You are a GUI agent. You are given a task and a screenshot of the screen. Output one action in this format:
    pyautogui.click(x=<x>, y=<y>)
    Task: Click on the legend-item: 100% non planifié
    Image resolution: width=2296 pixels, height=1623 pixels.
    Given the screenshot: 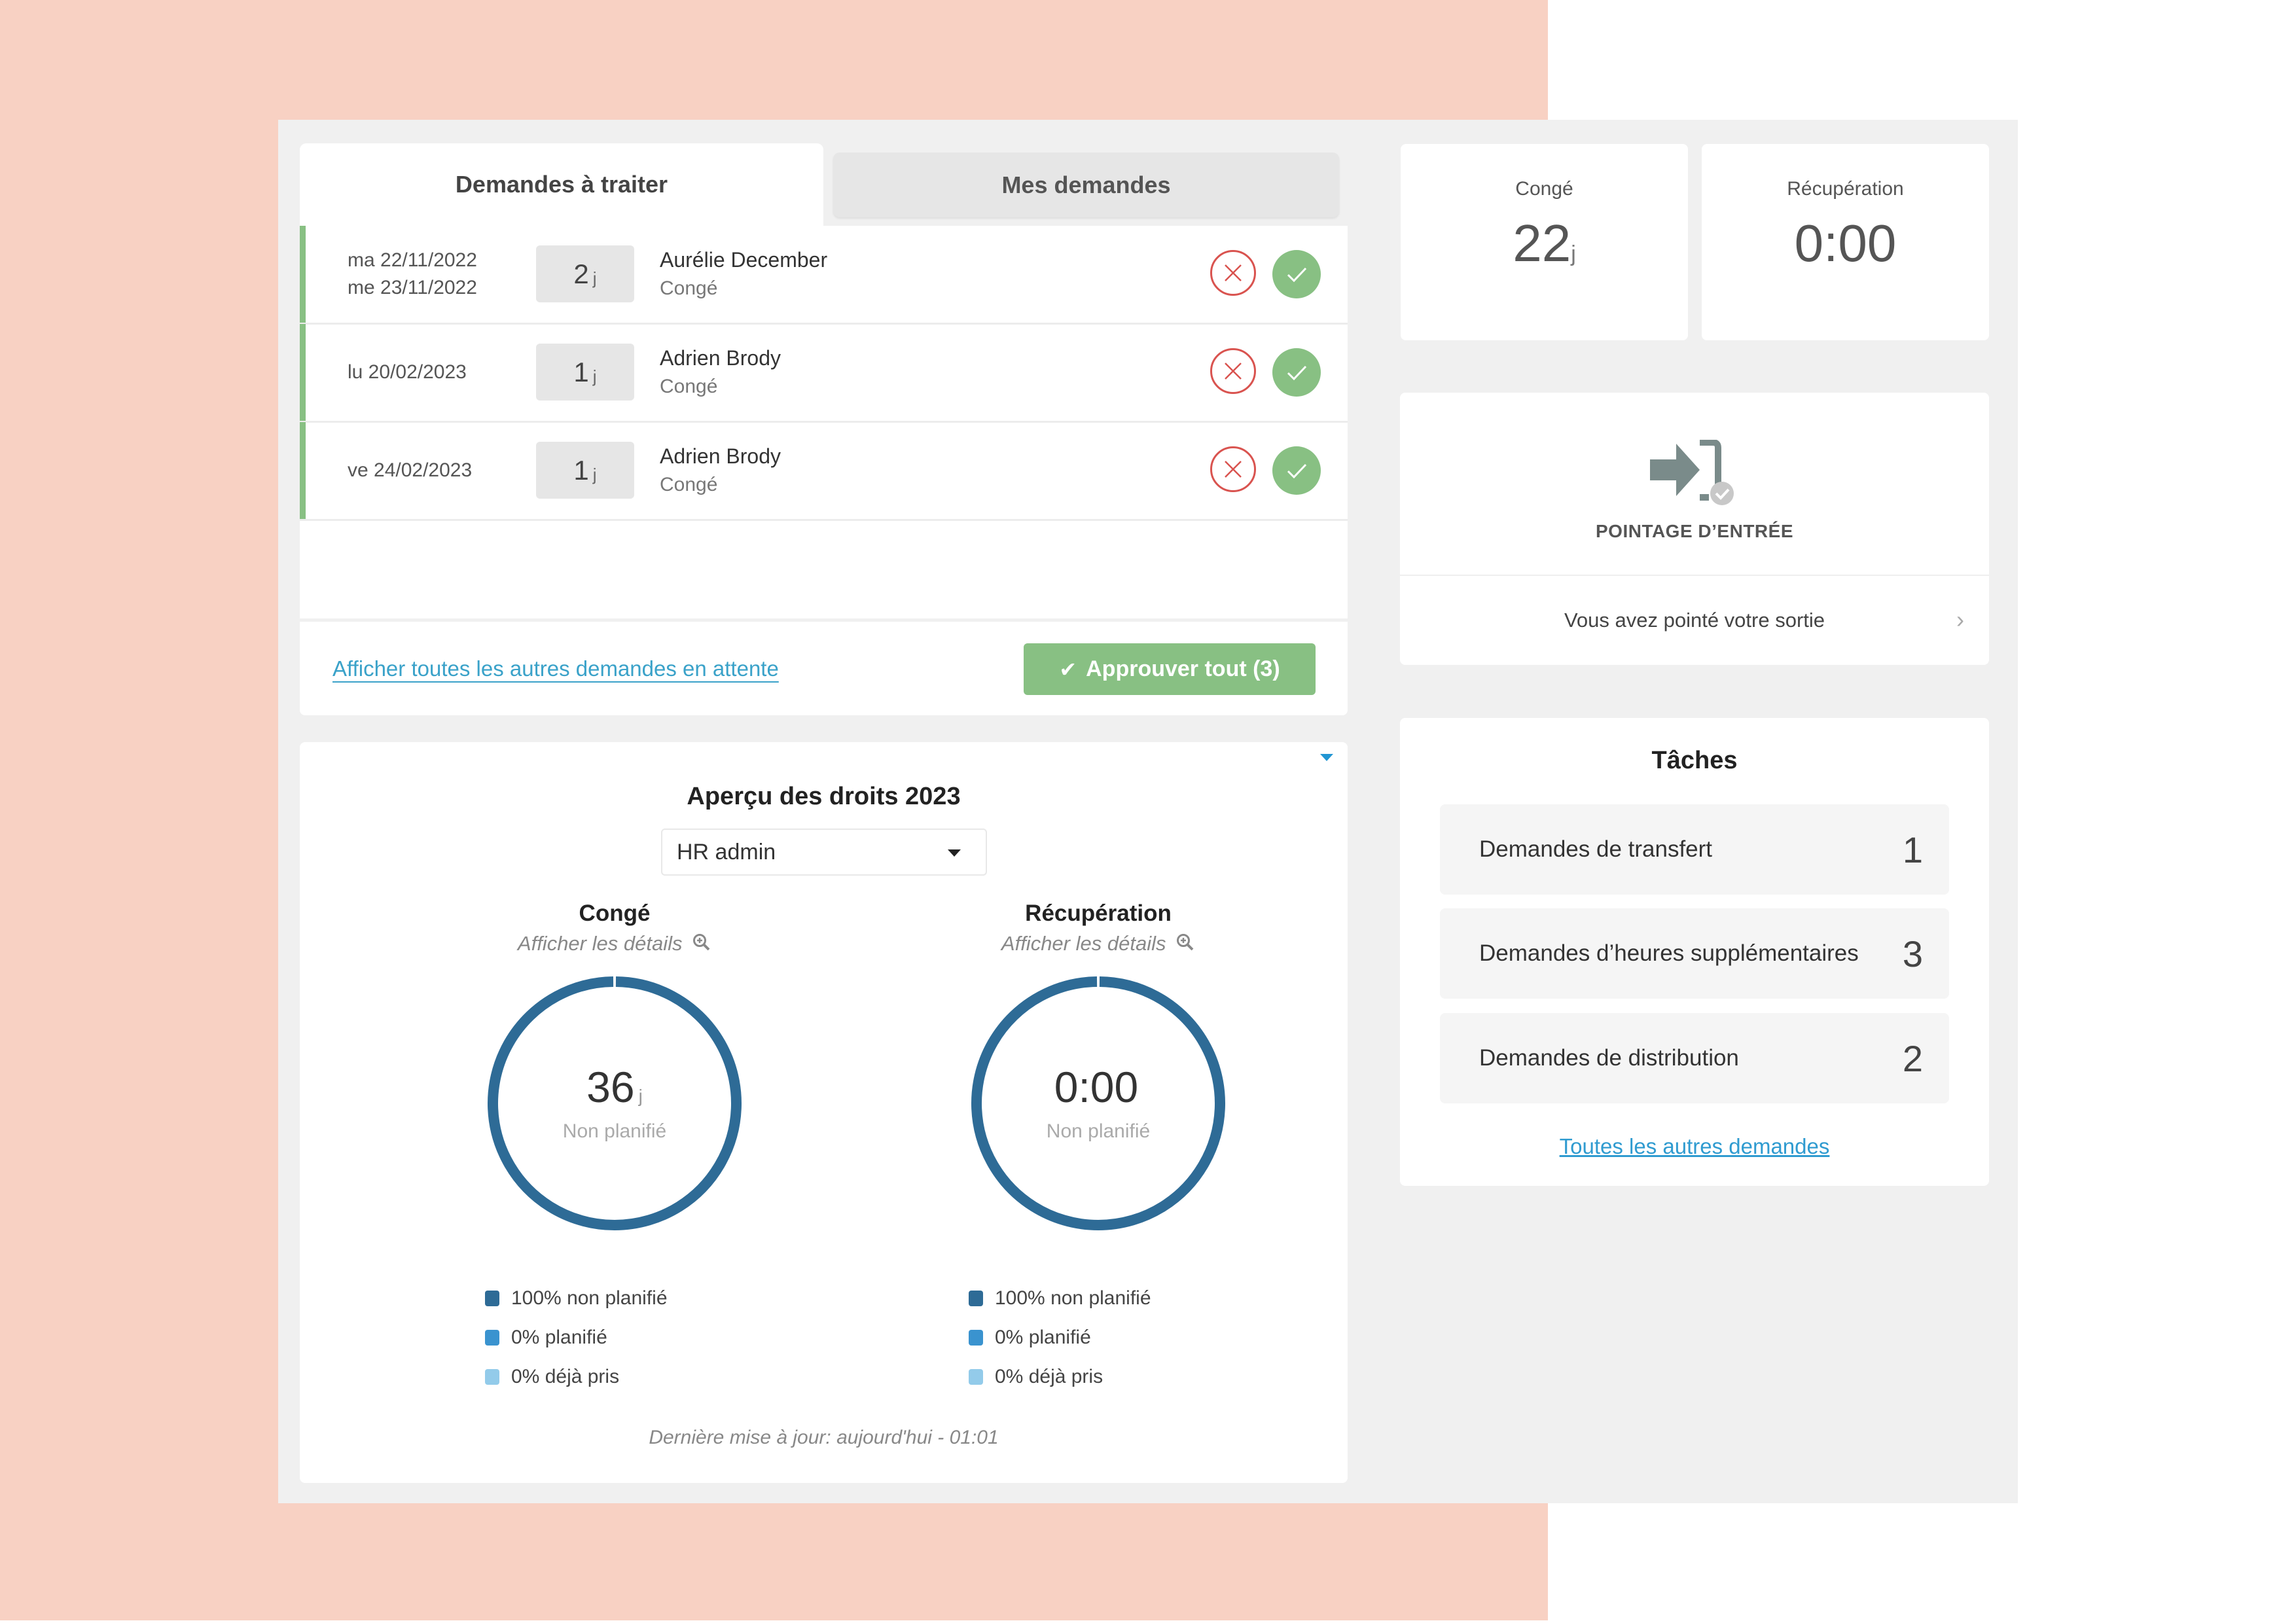 What is the action you would take?
    pyautogui.click(x=576, y=1298)
    